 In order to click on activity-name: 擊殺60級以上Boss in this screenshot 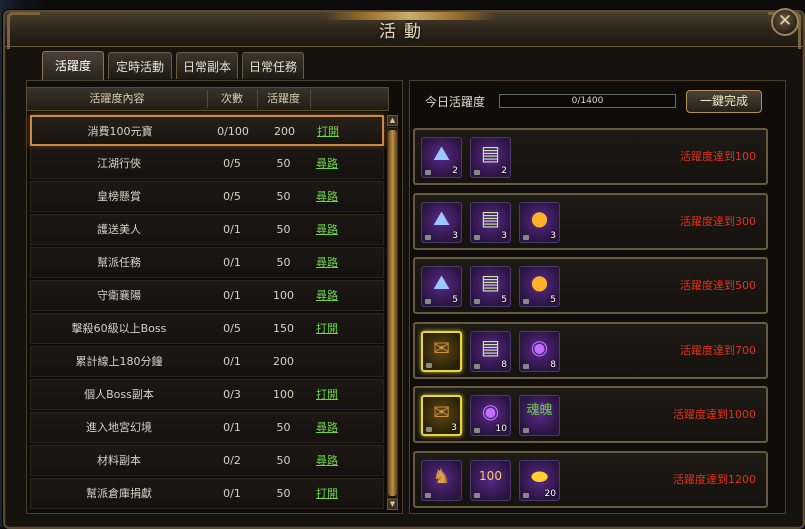, I will do `click(119, 328)`.